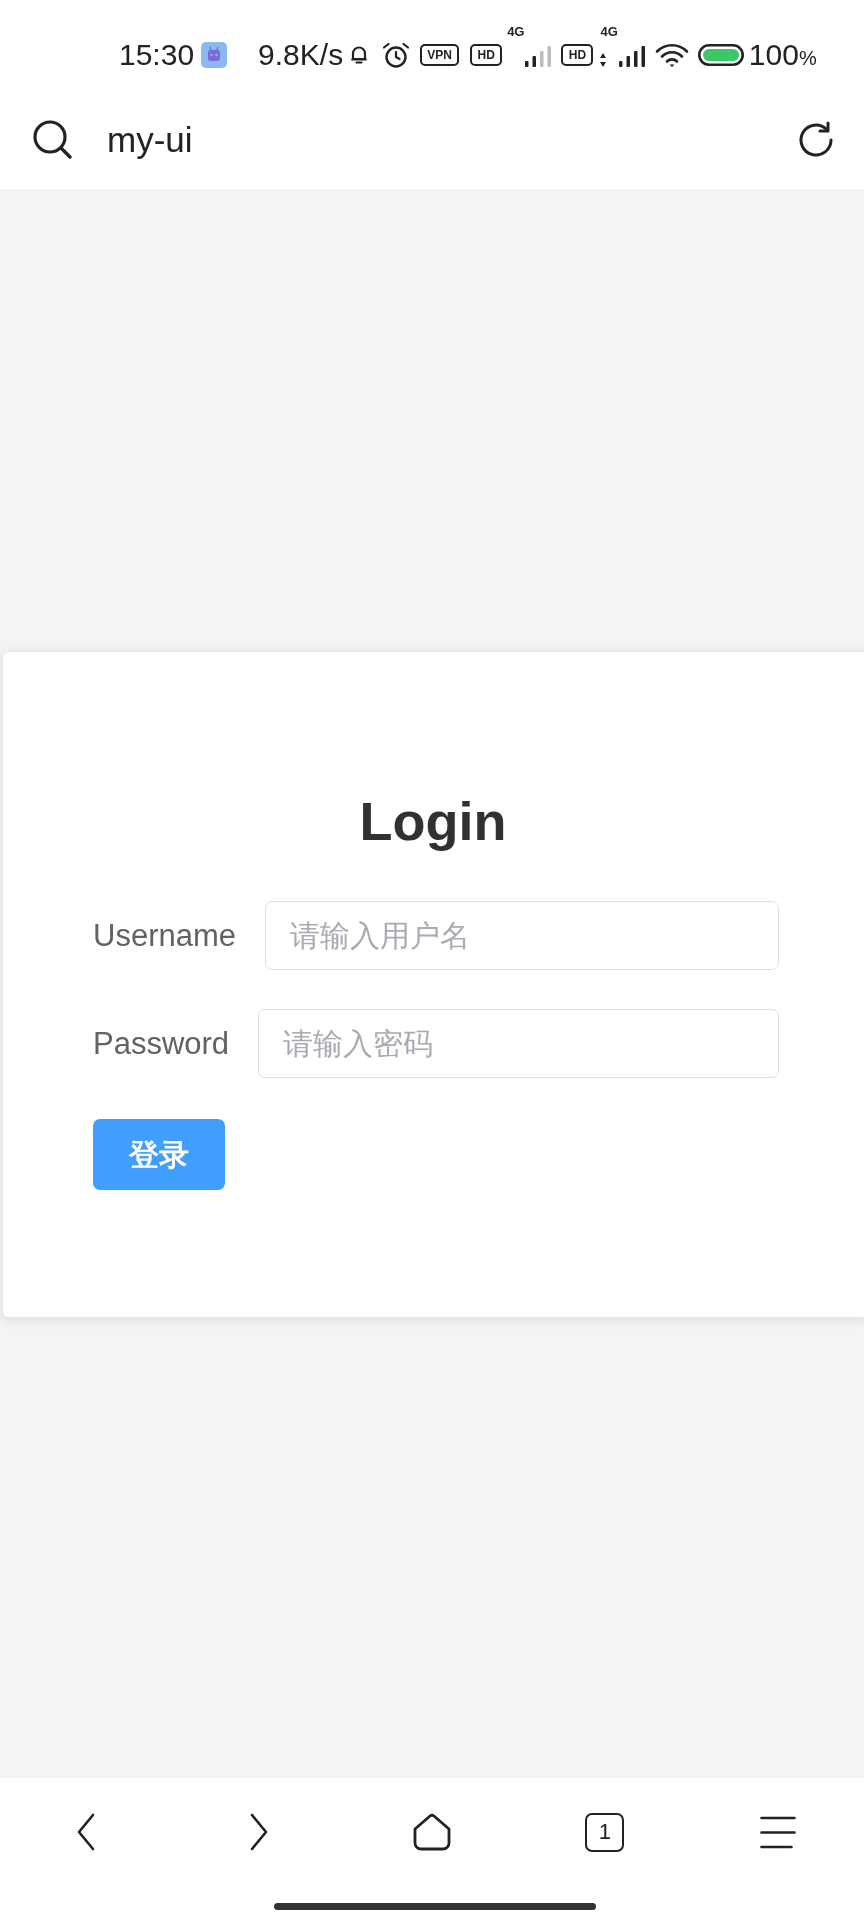  What do you see at coordinates (396, 55) in the screenshot?
I see `alarm-clock-icon` at bounding box center [396, 55].